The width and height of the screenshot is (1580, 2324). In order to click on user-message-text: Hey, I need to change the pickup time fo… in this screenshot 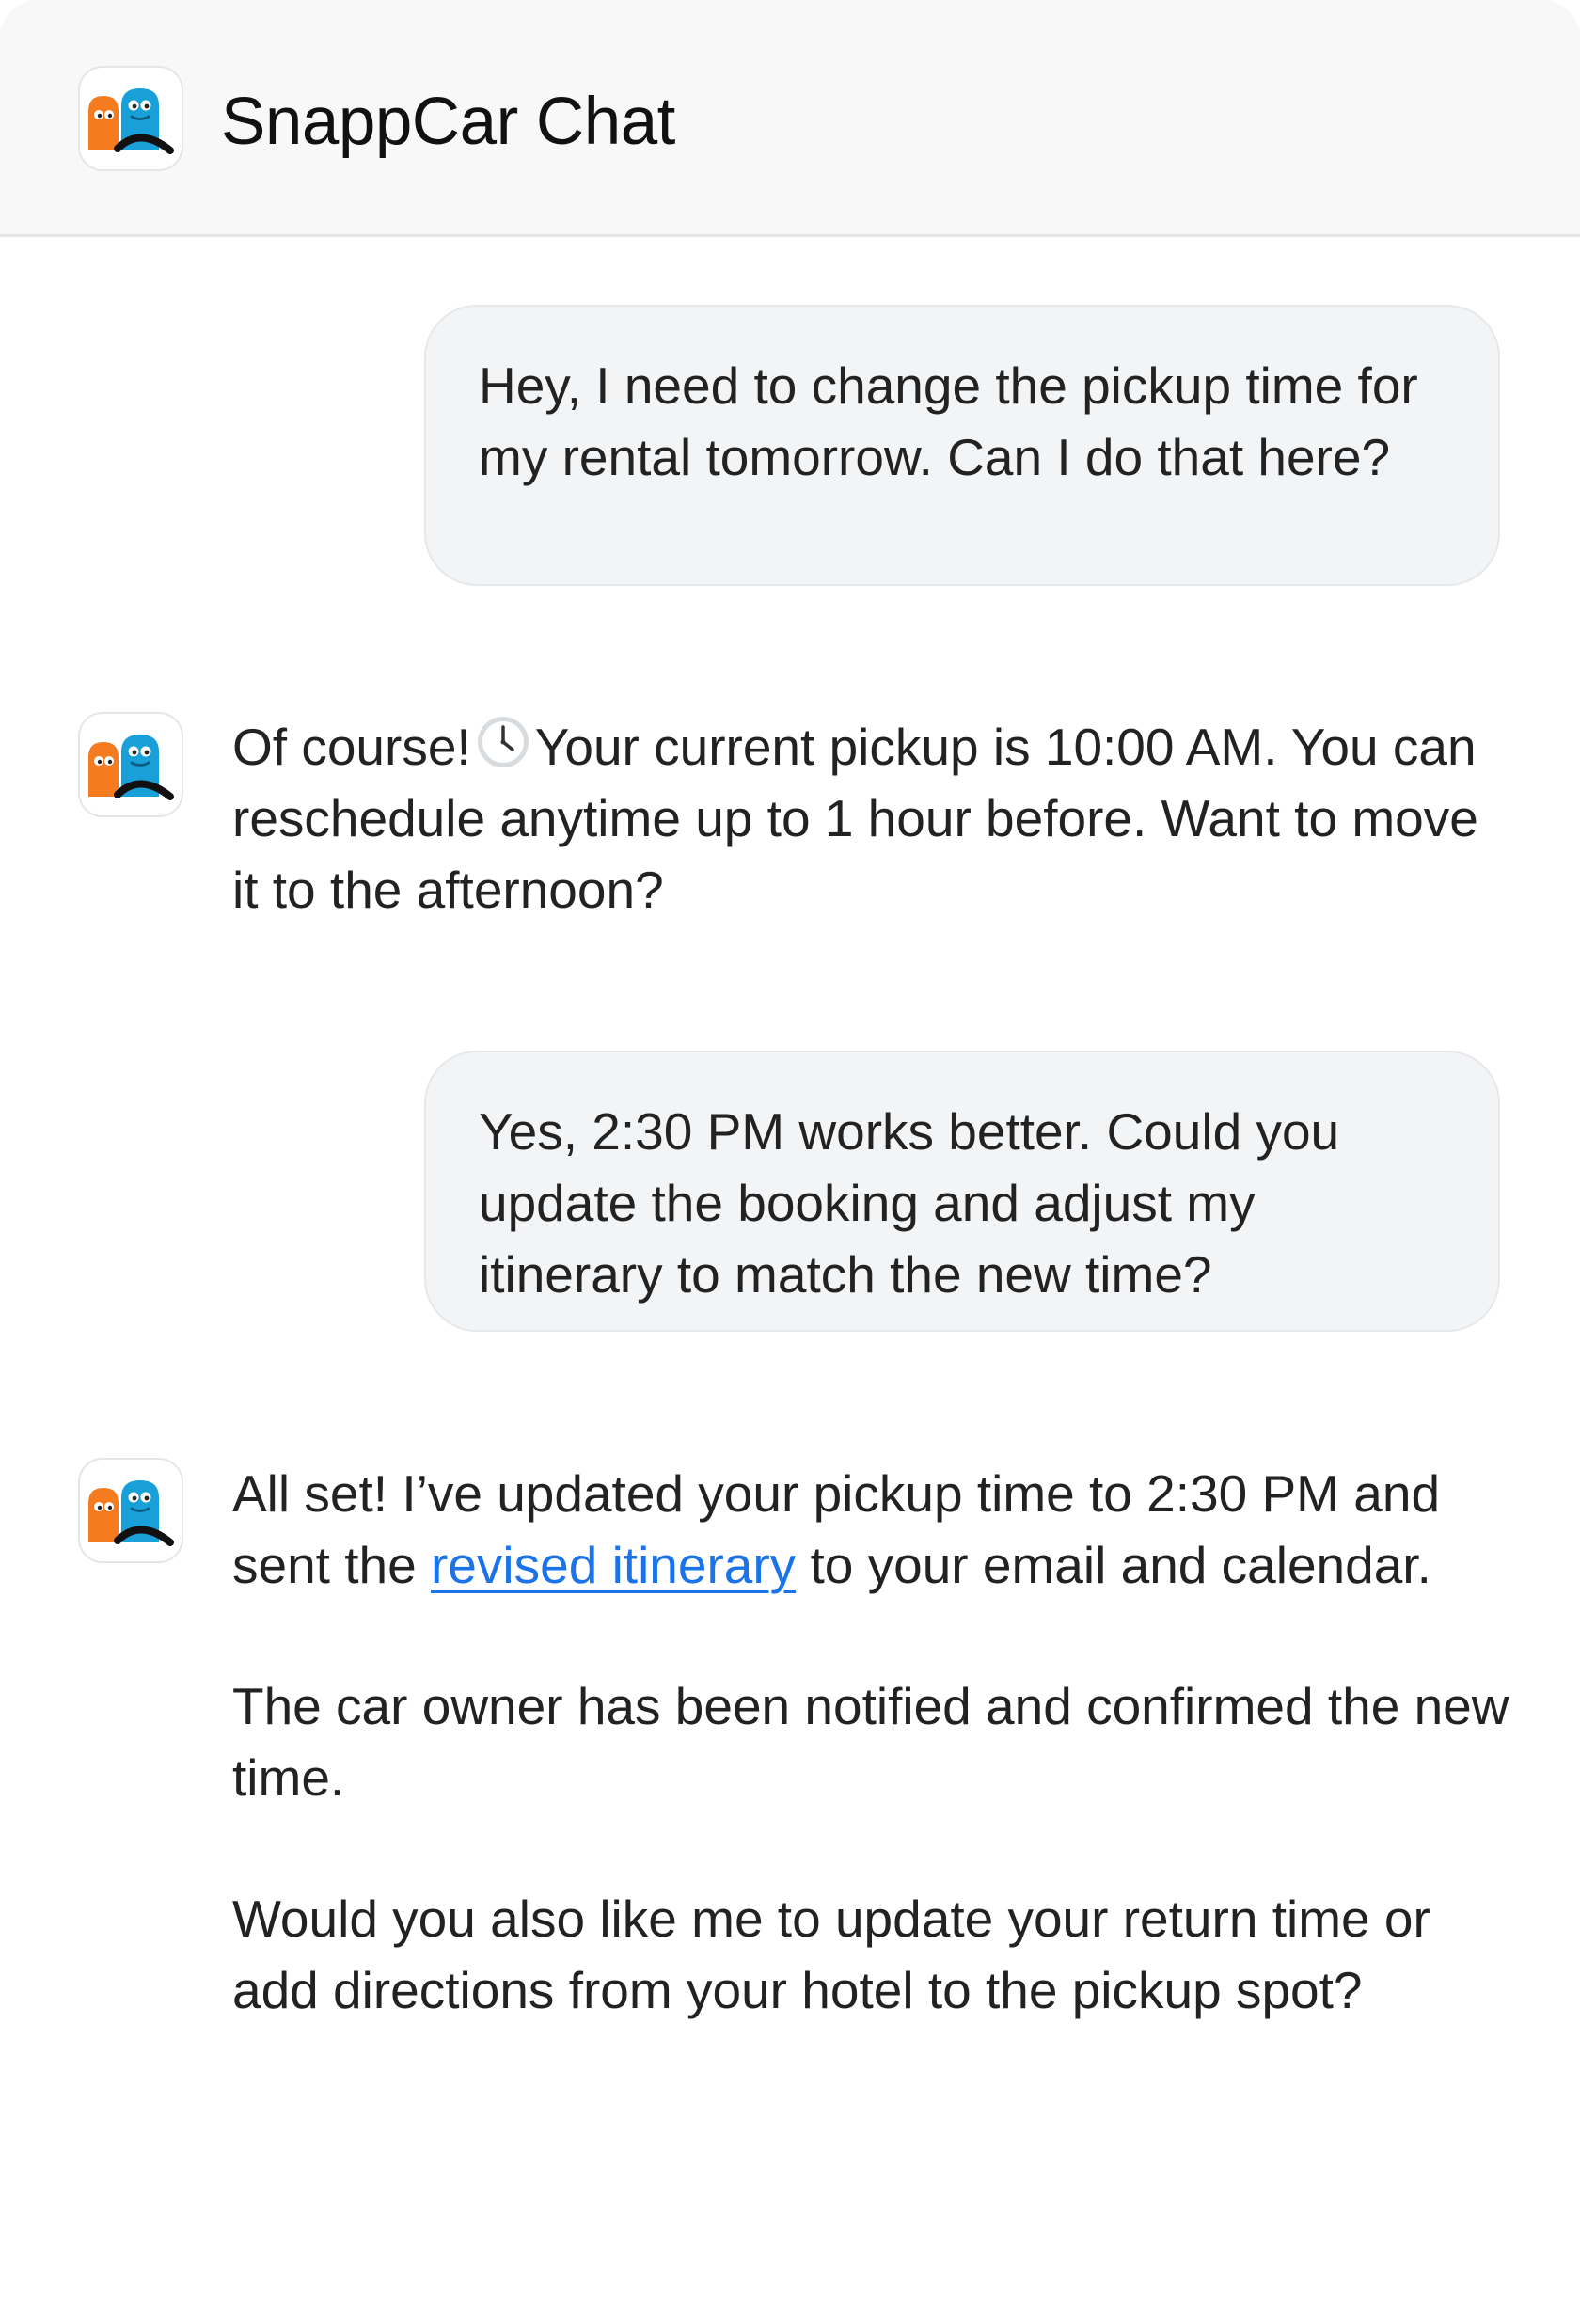, I will do `click(948, 421)`.